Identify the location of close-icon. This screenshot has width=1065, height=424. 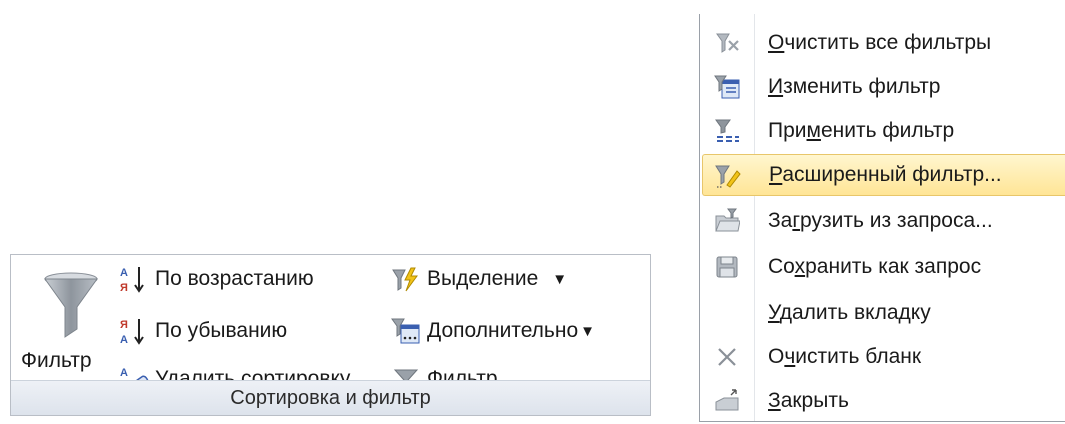
(727, 401).